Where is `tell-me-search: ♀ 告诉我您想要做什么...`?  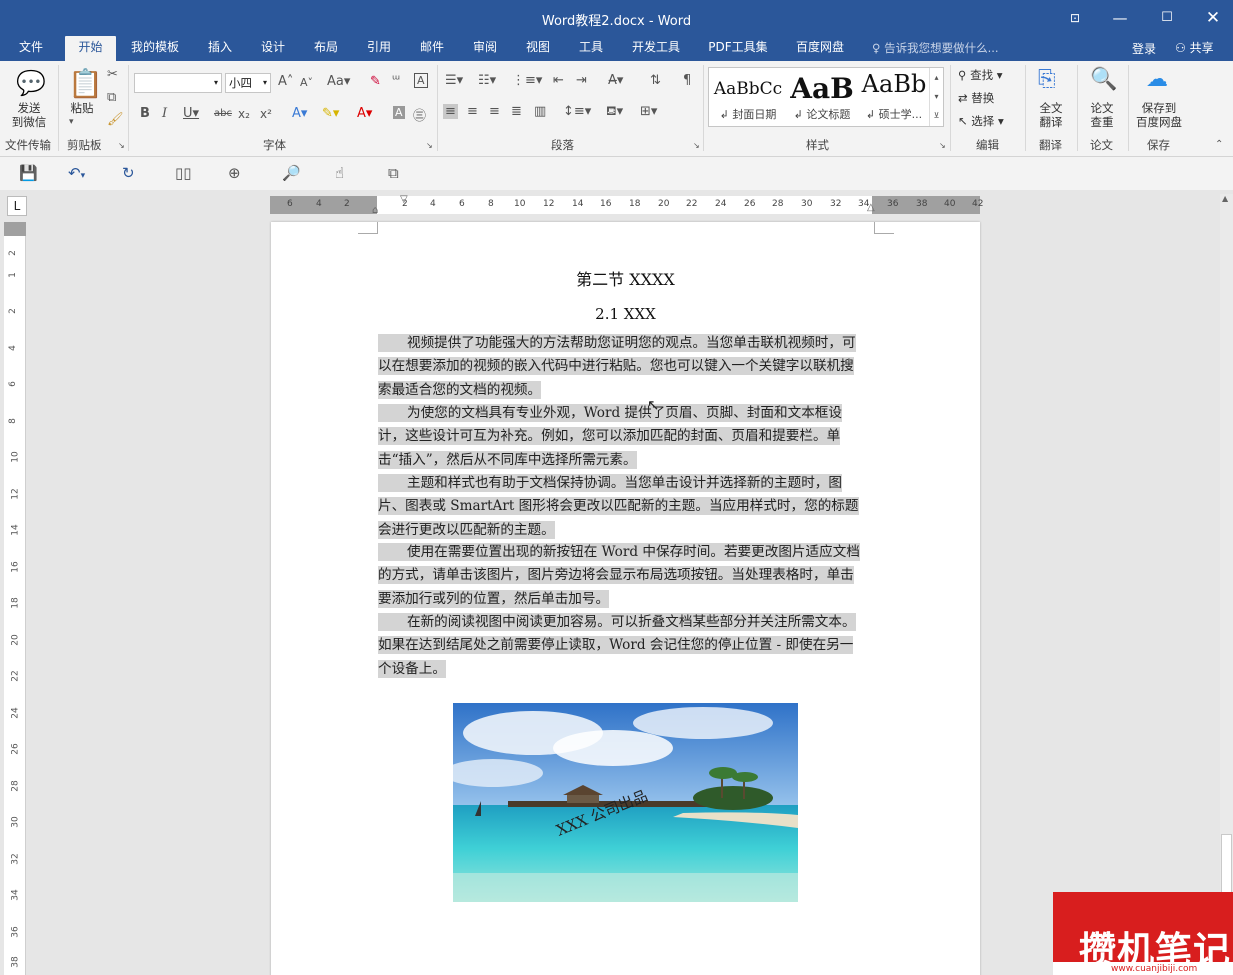
tell-me-search: ♀ 告诉我您想要做什么... is located at coordinates (935, 48).